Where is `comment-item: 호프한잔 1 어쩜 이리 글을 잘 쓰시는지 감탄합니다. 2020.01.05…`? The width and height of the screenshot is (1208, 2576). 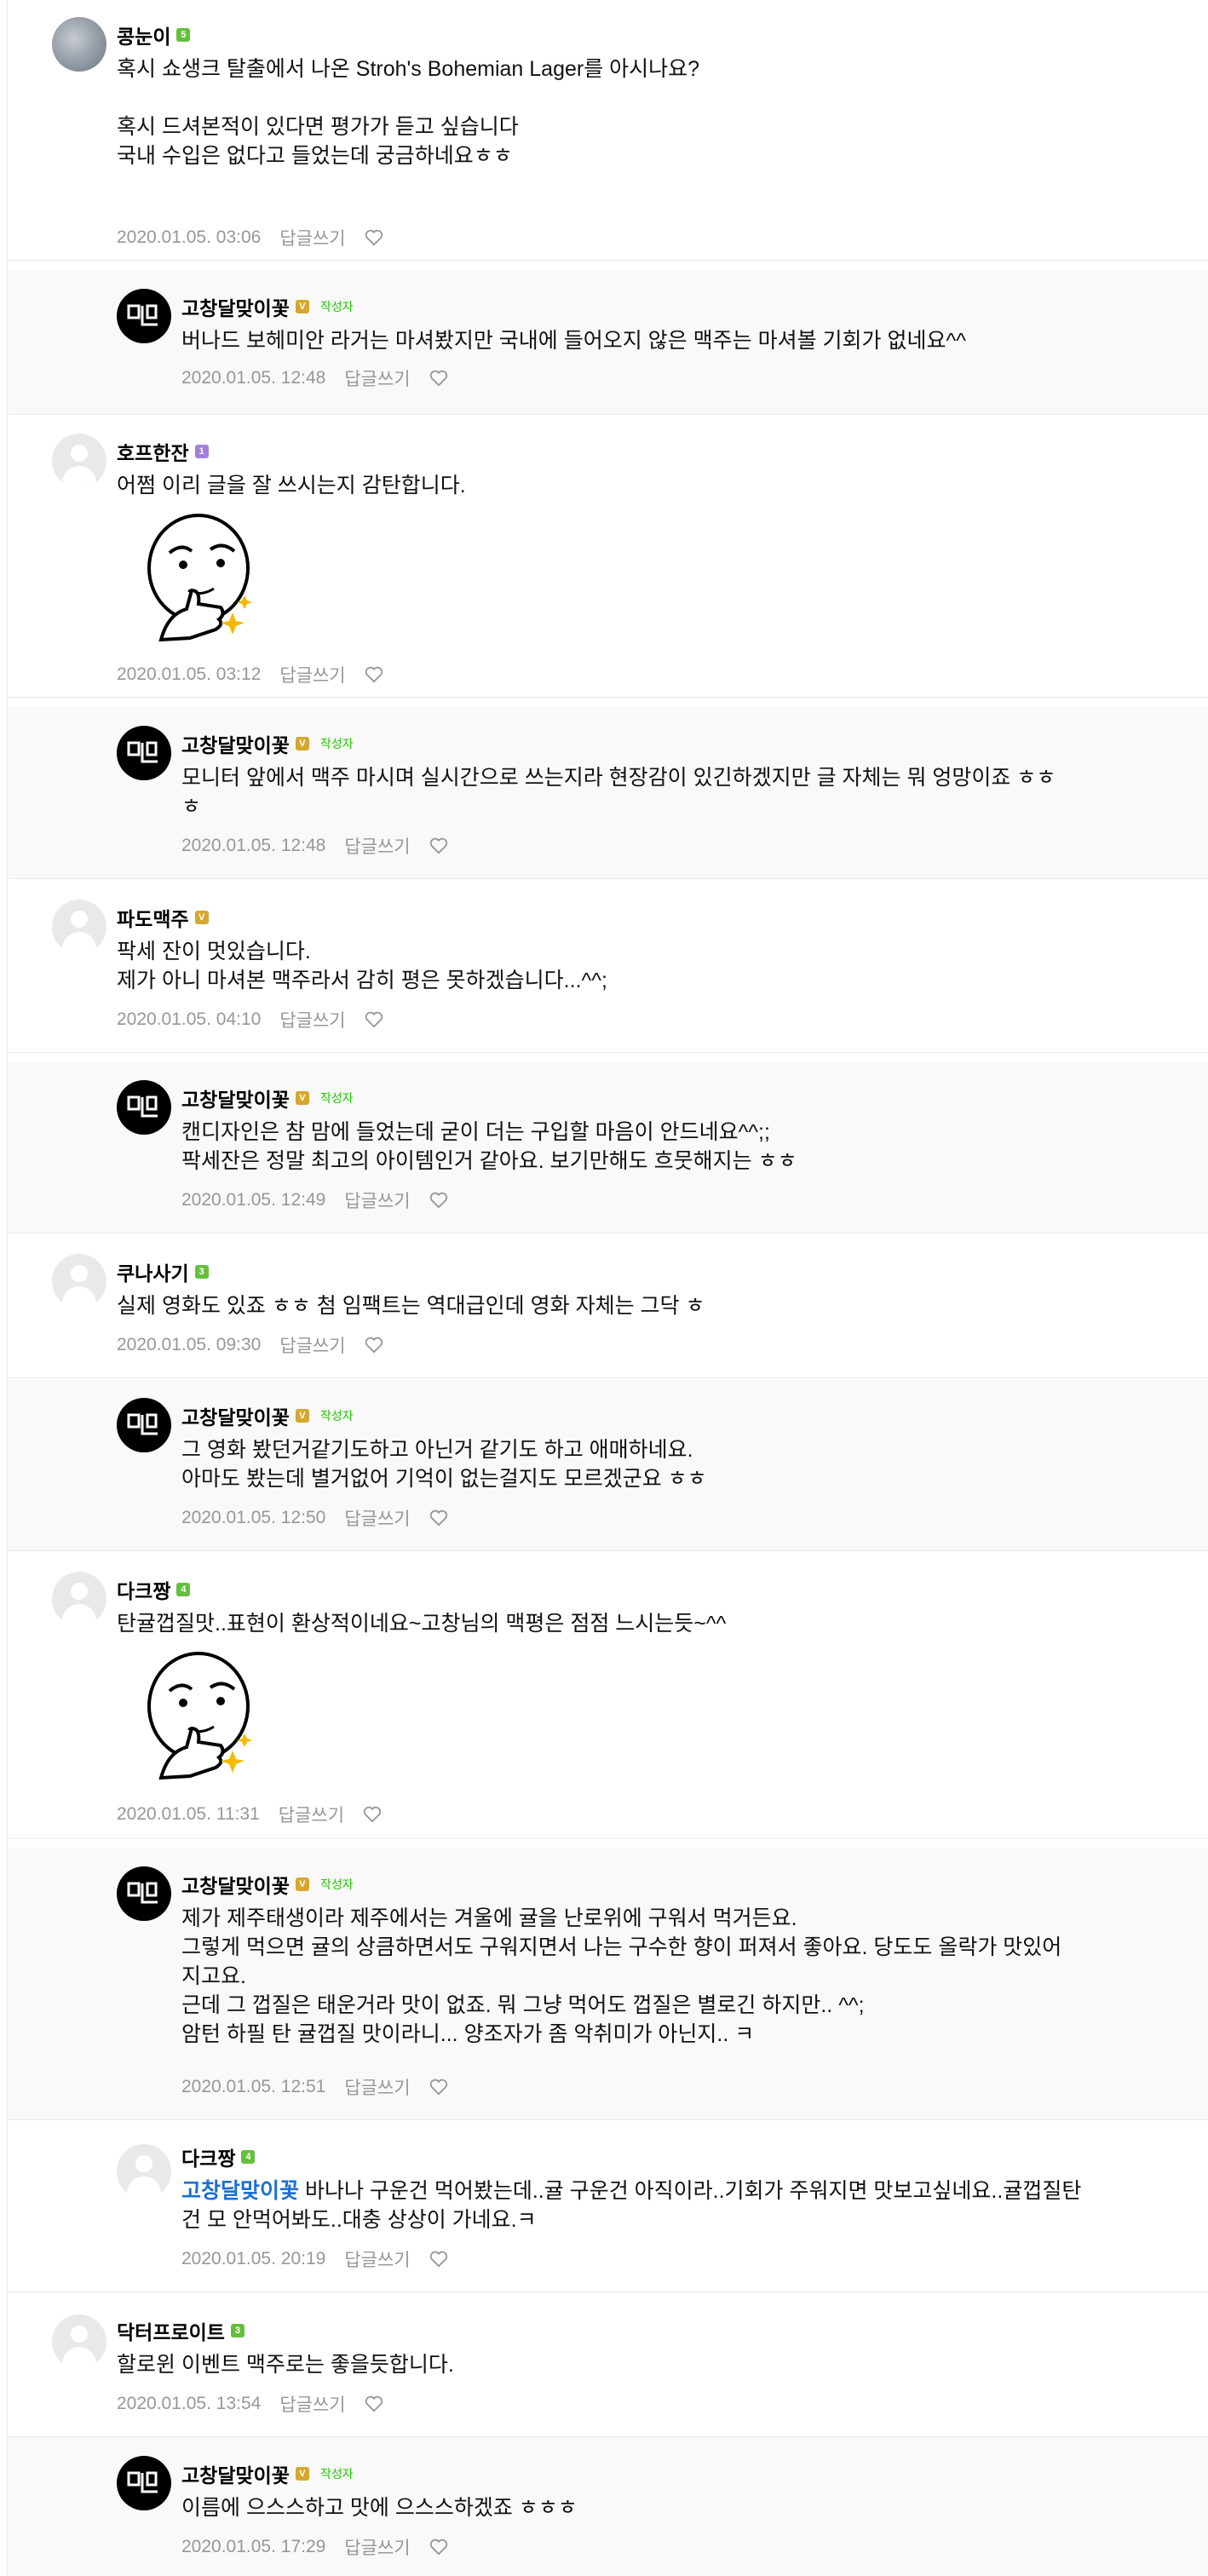 comment-item: 호프한잔 1 어쩜 이리 글을 잘 쓰시는지 감탄합니다. 2020.01.05… is located at coordinates (608, 557).